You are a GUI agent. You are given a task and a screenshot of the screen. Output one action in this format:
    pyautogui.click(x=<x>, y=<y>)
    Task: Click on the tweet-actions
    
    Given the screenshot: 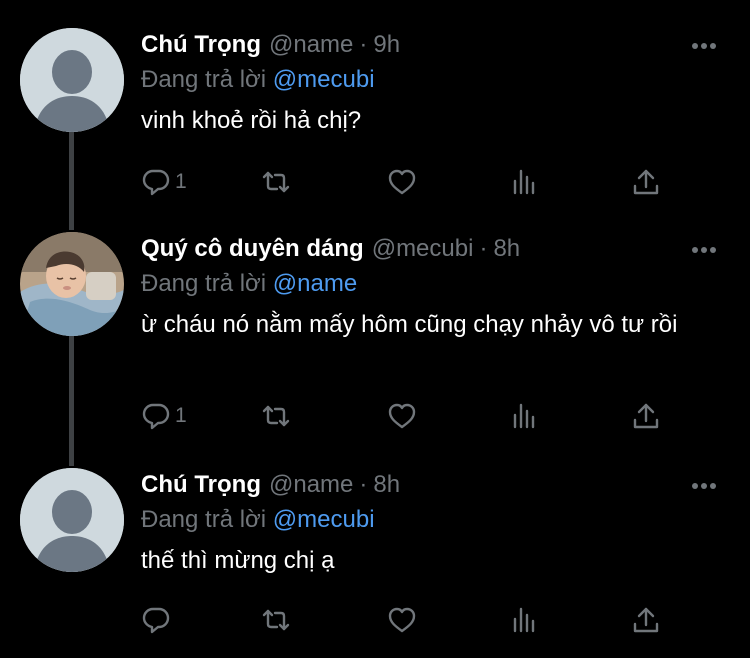 What is the action you would take?
    pyautogui.click(x=411, y=620)
    